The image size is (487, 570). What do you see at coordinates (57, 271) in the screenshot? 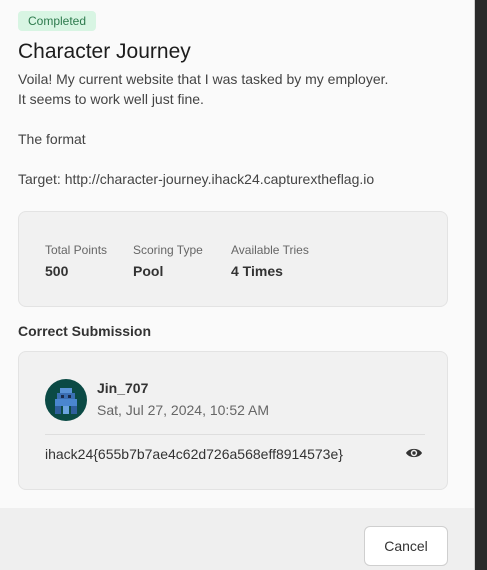
I see `stat-value: 500` at bounding box center [57, 271].